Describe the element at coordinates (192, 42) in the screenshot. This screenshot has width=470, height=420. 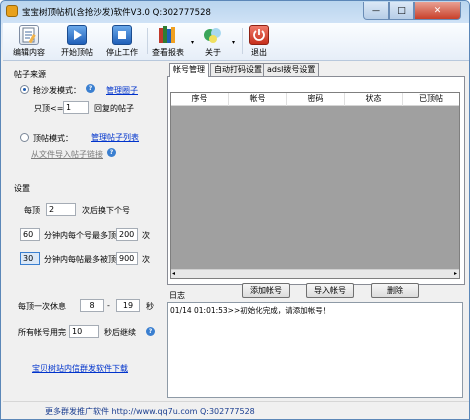
I see `report-dropdown-caret: ▾` at that location.